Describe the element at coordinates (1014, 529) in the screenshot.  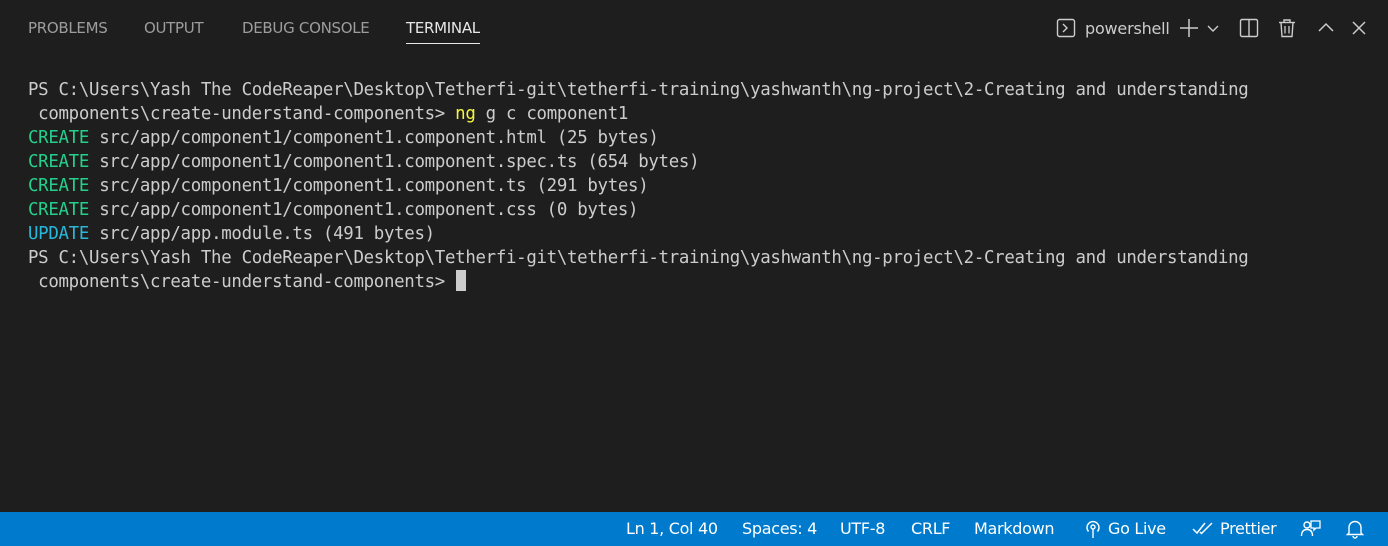
I see `status-language: Markdown` at that location.